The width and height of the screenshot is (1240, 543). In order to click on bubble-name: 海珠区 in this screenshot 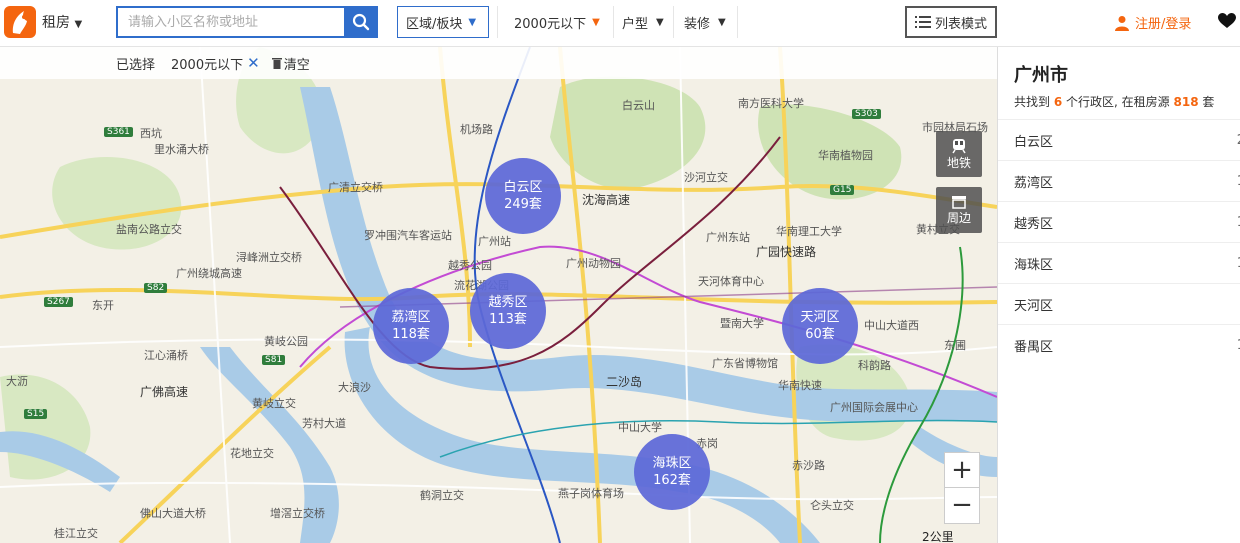, I will do `click(672, 463)`.